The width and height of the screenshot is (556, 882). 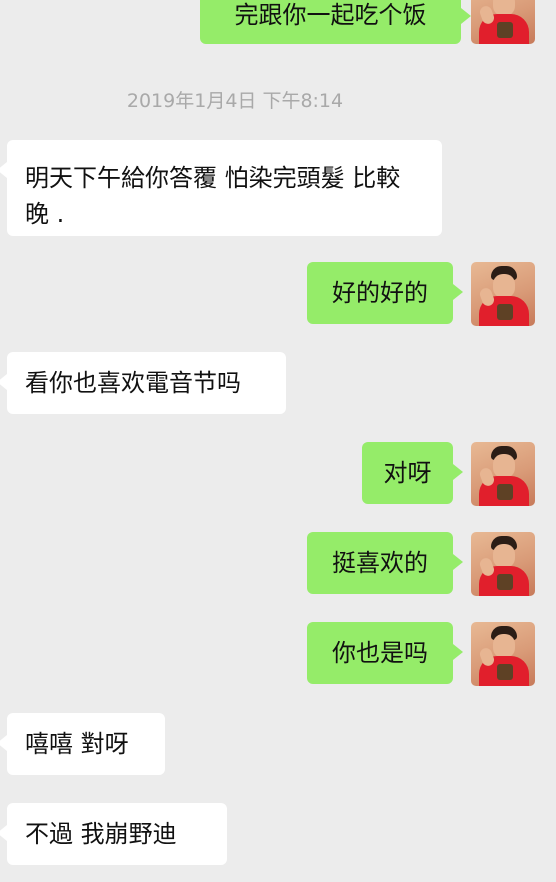 I want to click on message-text: 完跟你一起吃个饭, so click(x=330, y=15).